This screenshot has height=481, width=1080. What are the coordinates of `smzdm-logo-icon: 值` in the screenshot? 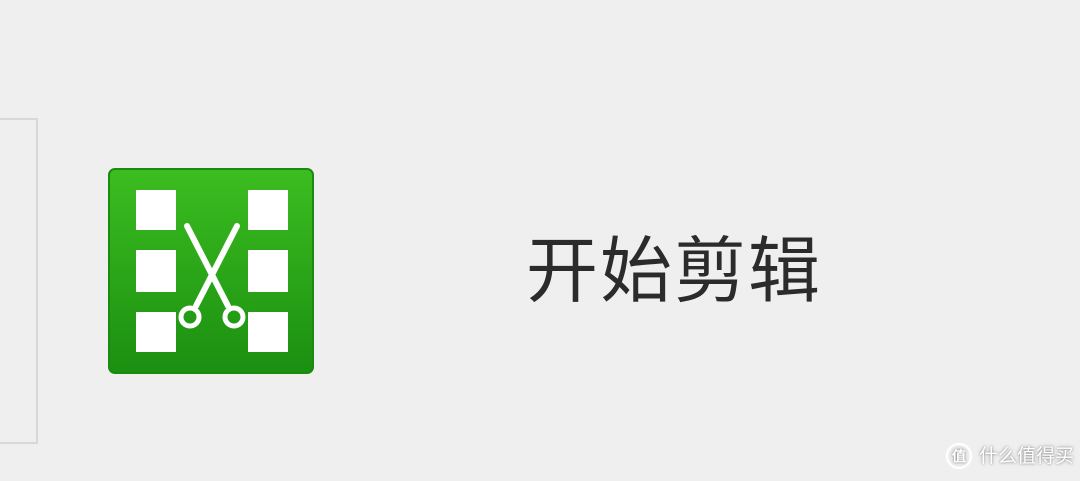 It's located at (959, 456).